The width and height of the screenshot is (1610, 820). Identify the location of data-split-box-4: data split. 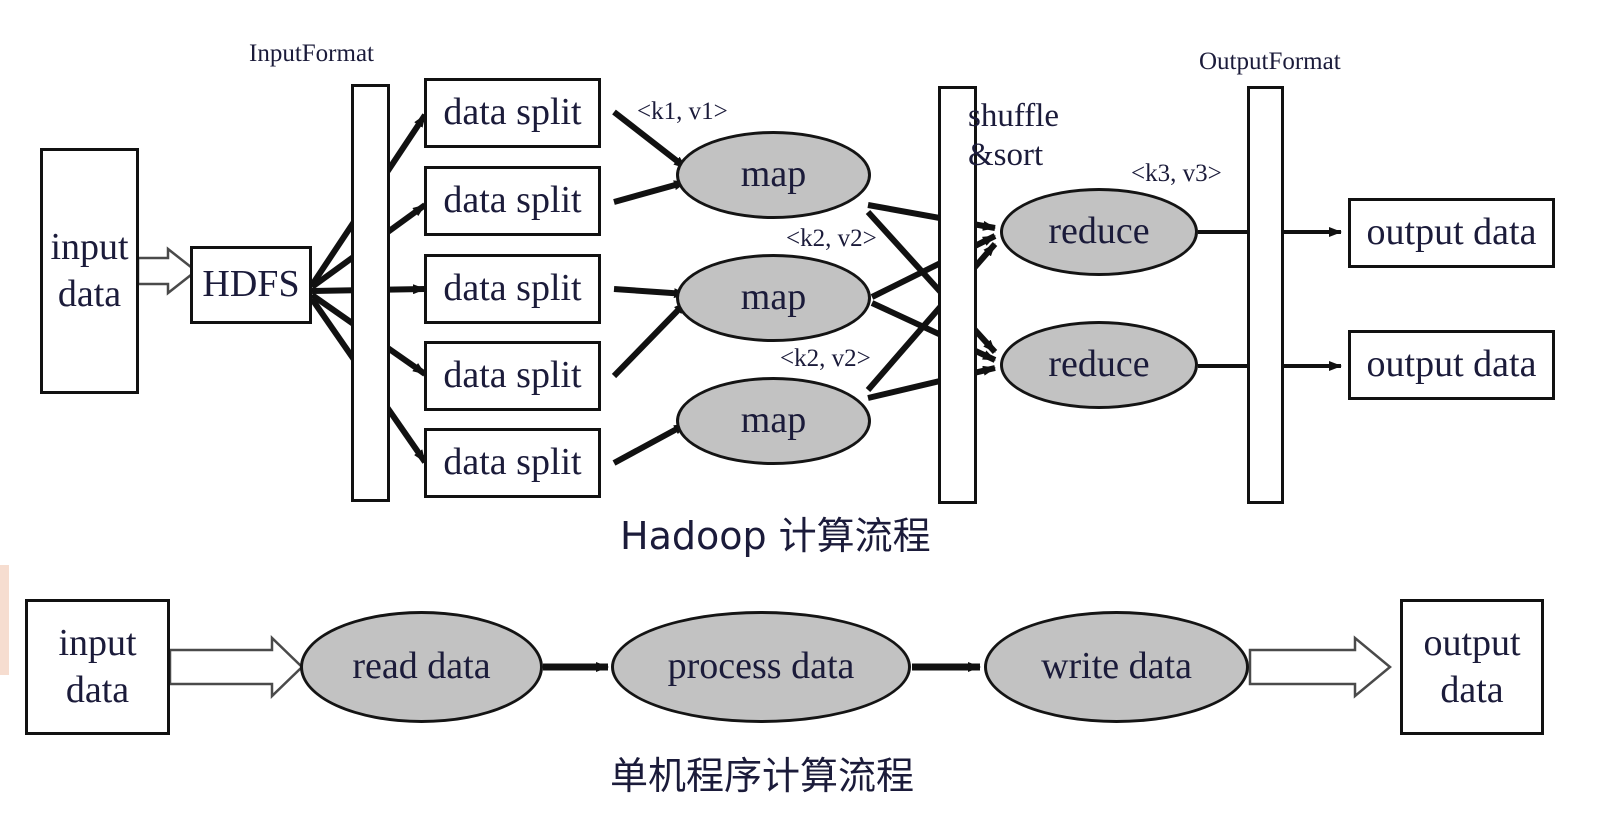
(512, 376).